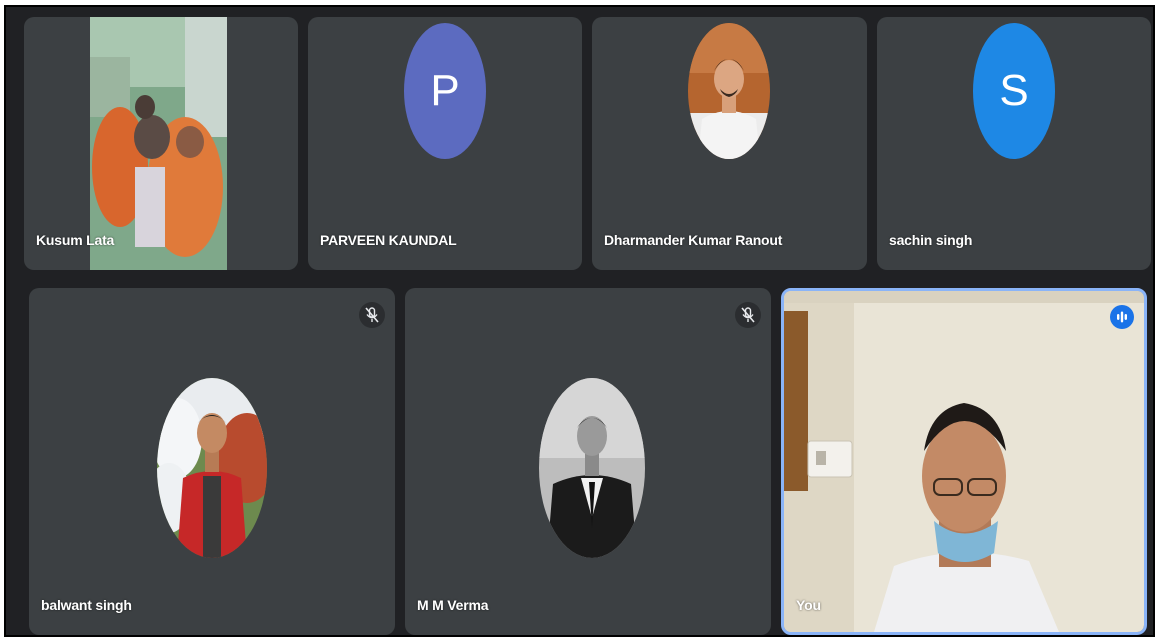 The width and height of the screenshot is (1161, 641). Describe the element at coordinates (1122, 317) in the screenshot. I see `audio-level-icon` at that location.